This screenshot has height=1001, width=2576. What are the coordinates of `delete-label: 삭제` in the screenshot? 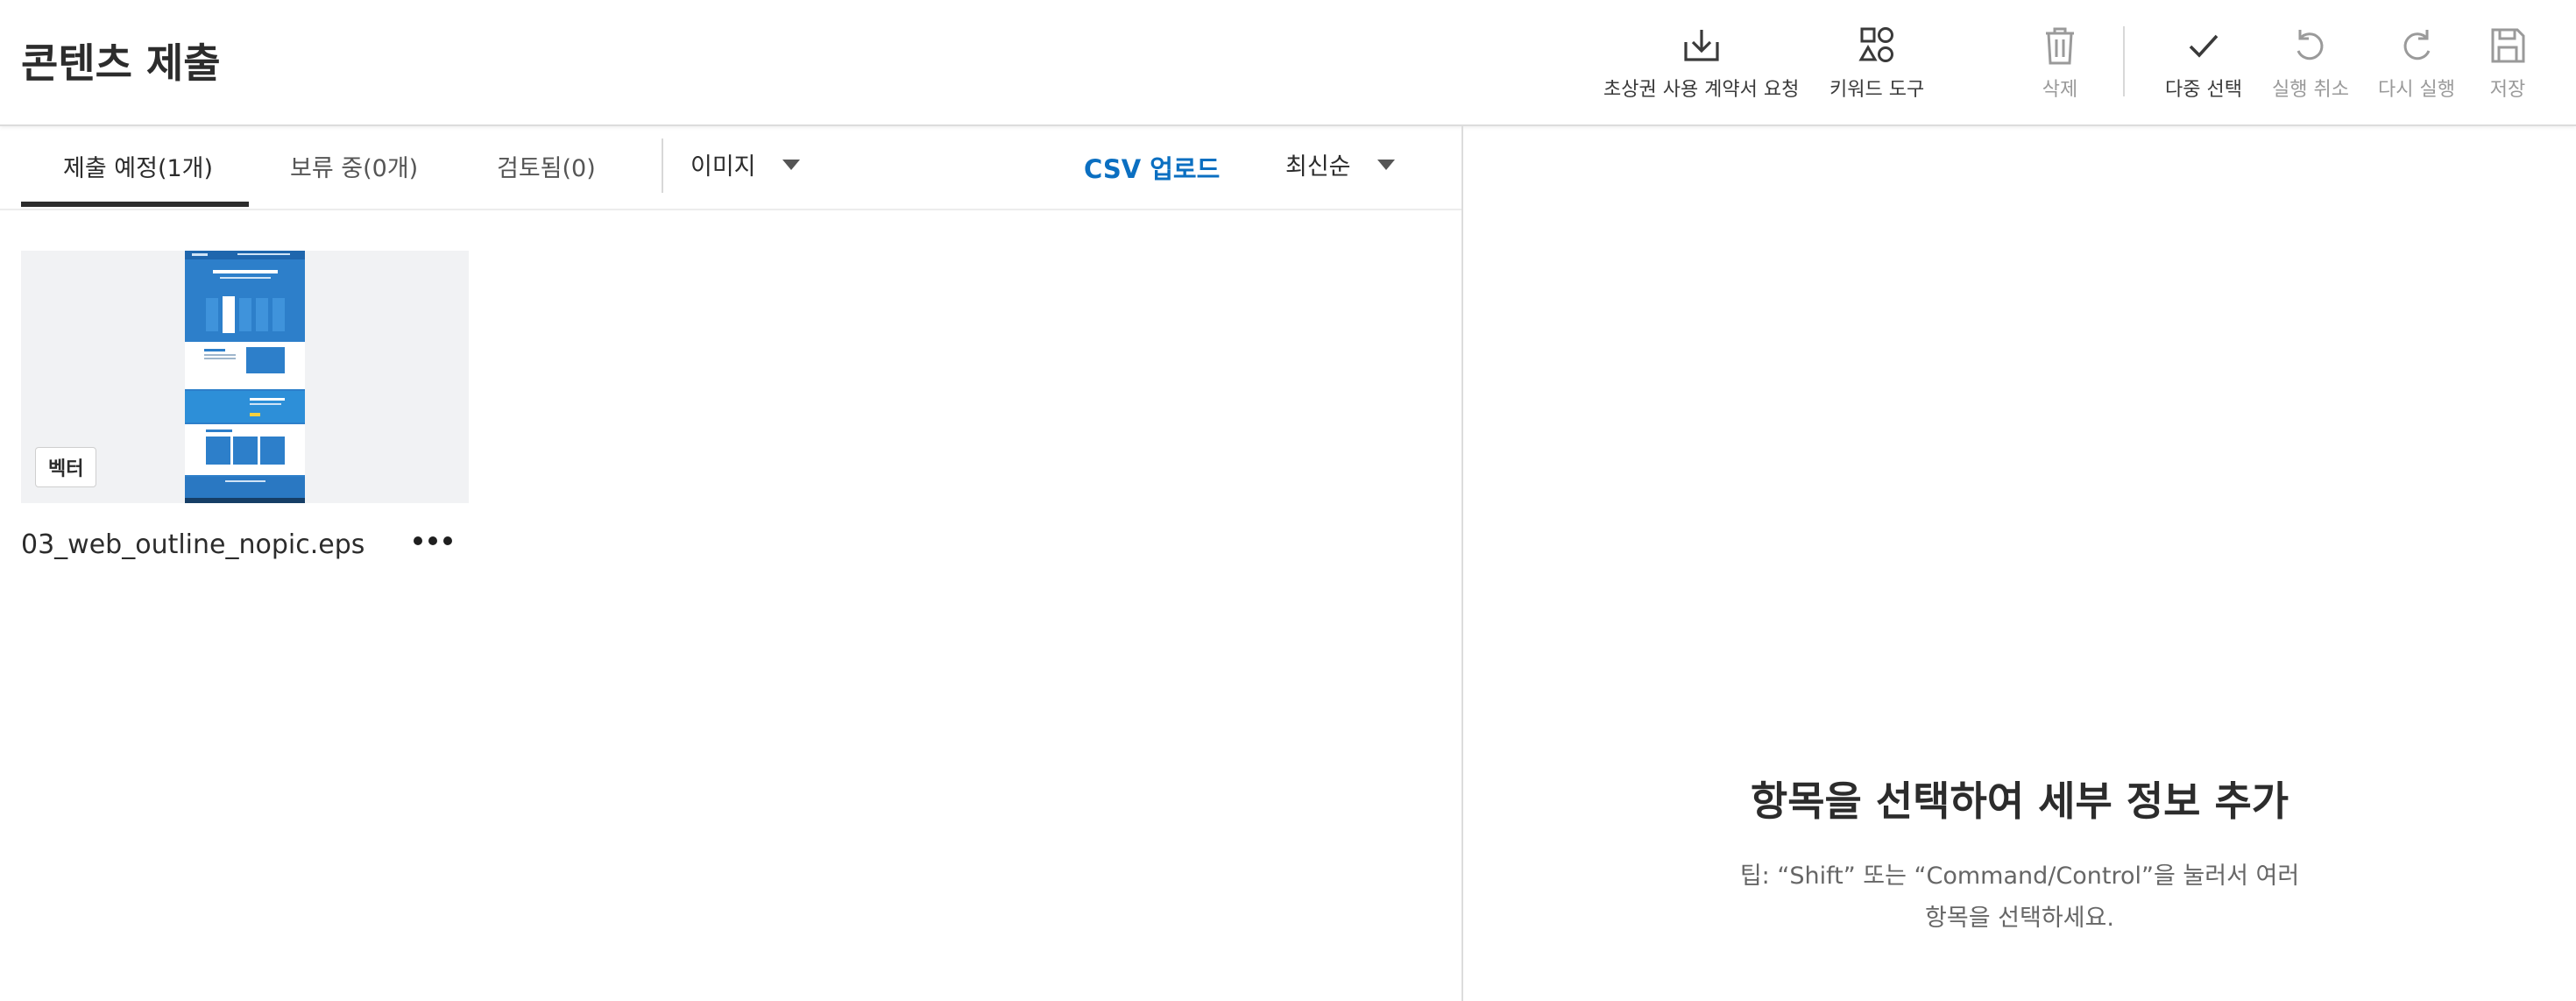 It's located at (2060, 90).